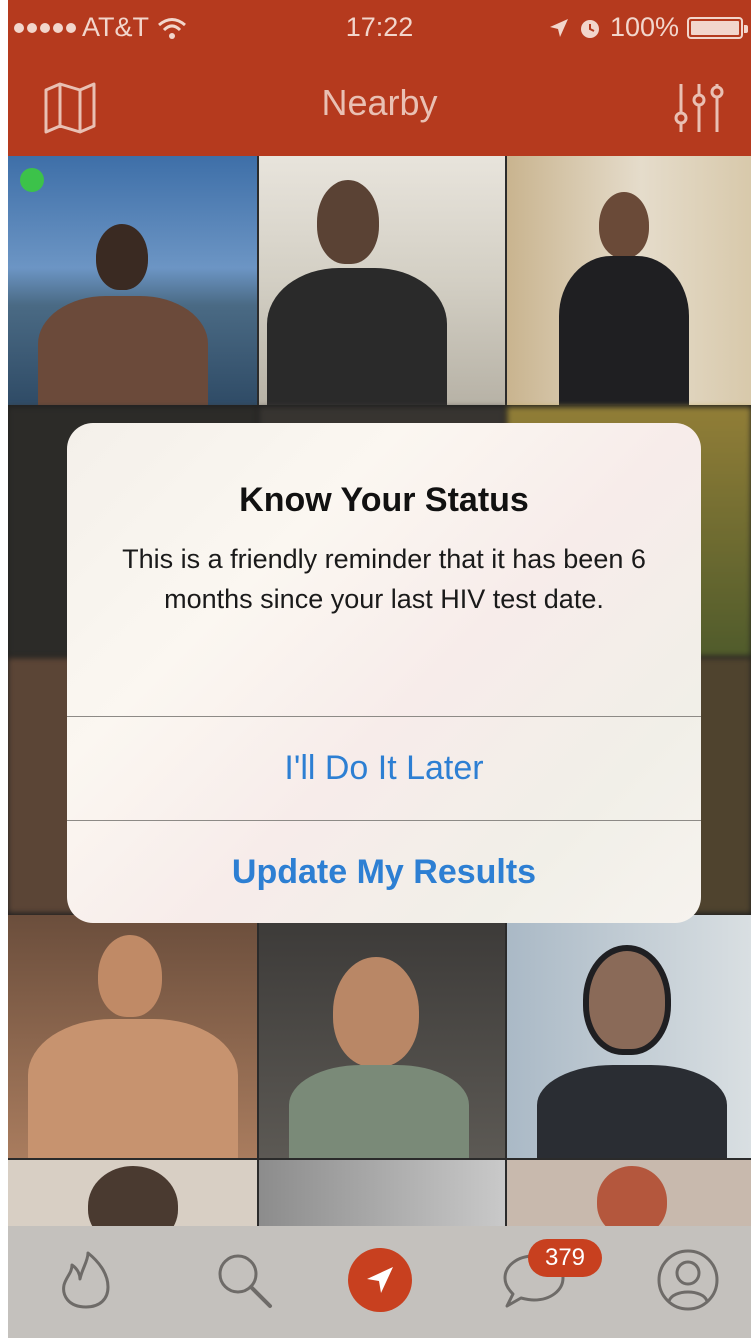  I want to click on status-right: 100%, so click(648, 27).